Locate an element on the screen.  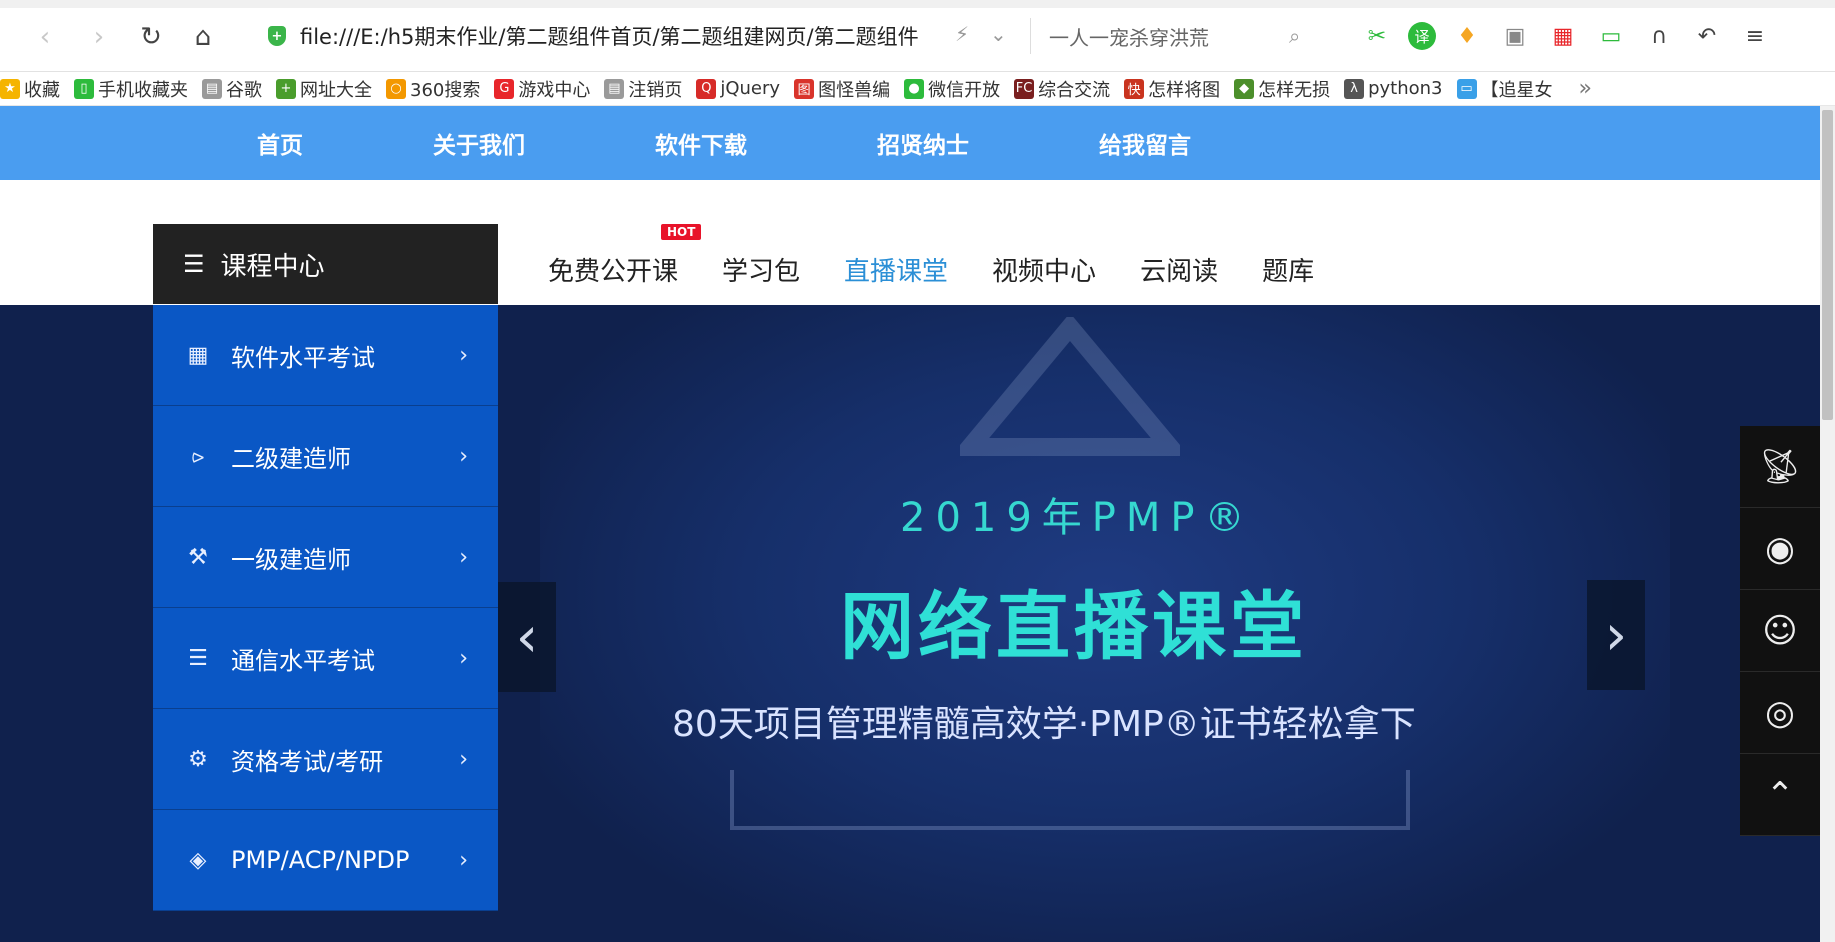
side-item-label: 通信水平考试 is located at coordinates (303, 660).